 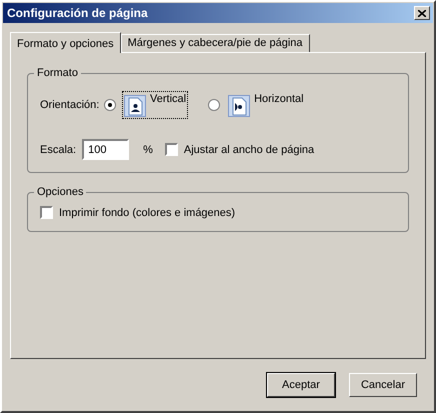 I want to click on percent-label: %, so click(x=148, y=150).